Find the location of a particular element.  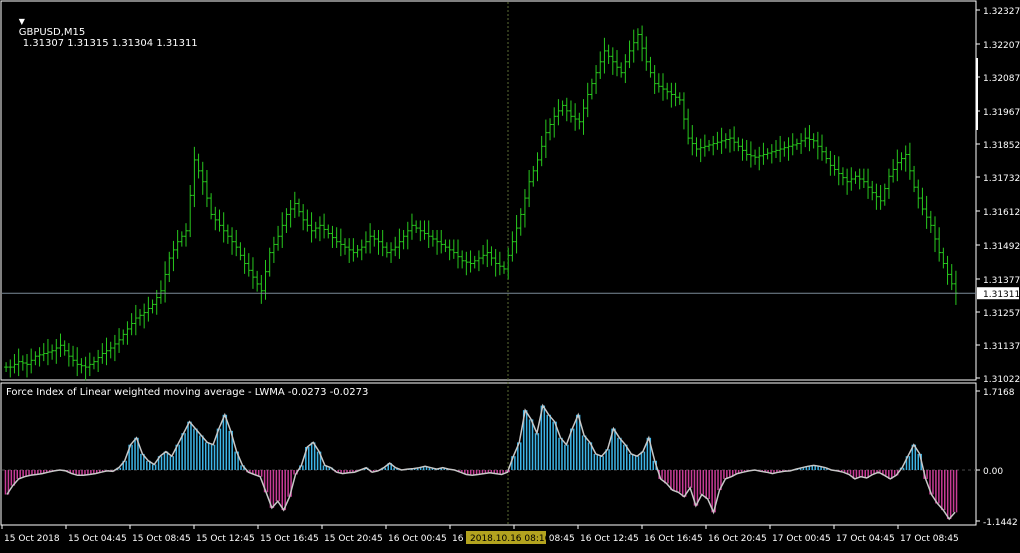

price-tick-label: 1.32087 is located at coordinates (1001, 79).